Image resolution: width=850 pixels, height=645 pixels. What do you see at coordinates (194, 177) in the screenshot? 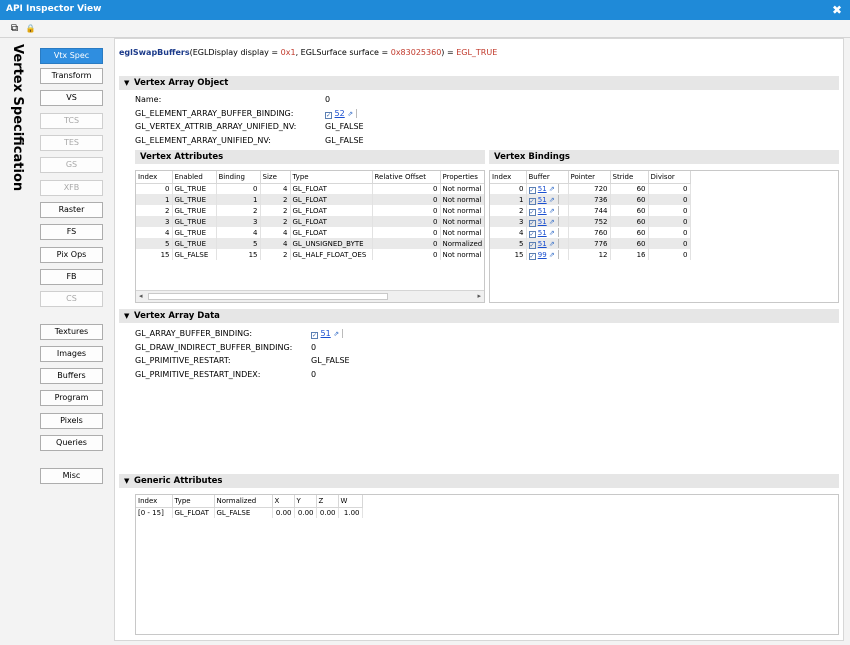
I see `column-header: Enabled` at bounding box center [194, 177].